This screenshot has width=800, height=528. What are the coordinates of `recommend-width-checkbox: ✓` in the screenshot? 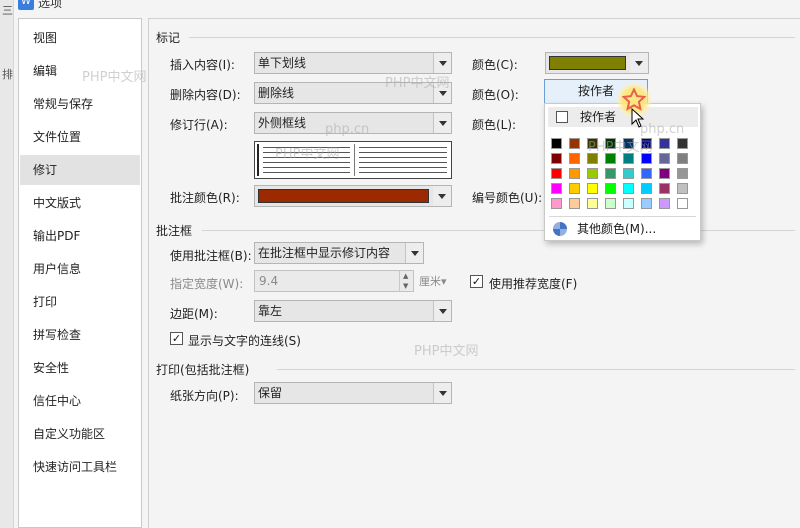 It's located at (476, 281).